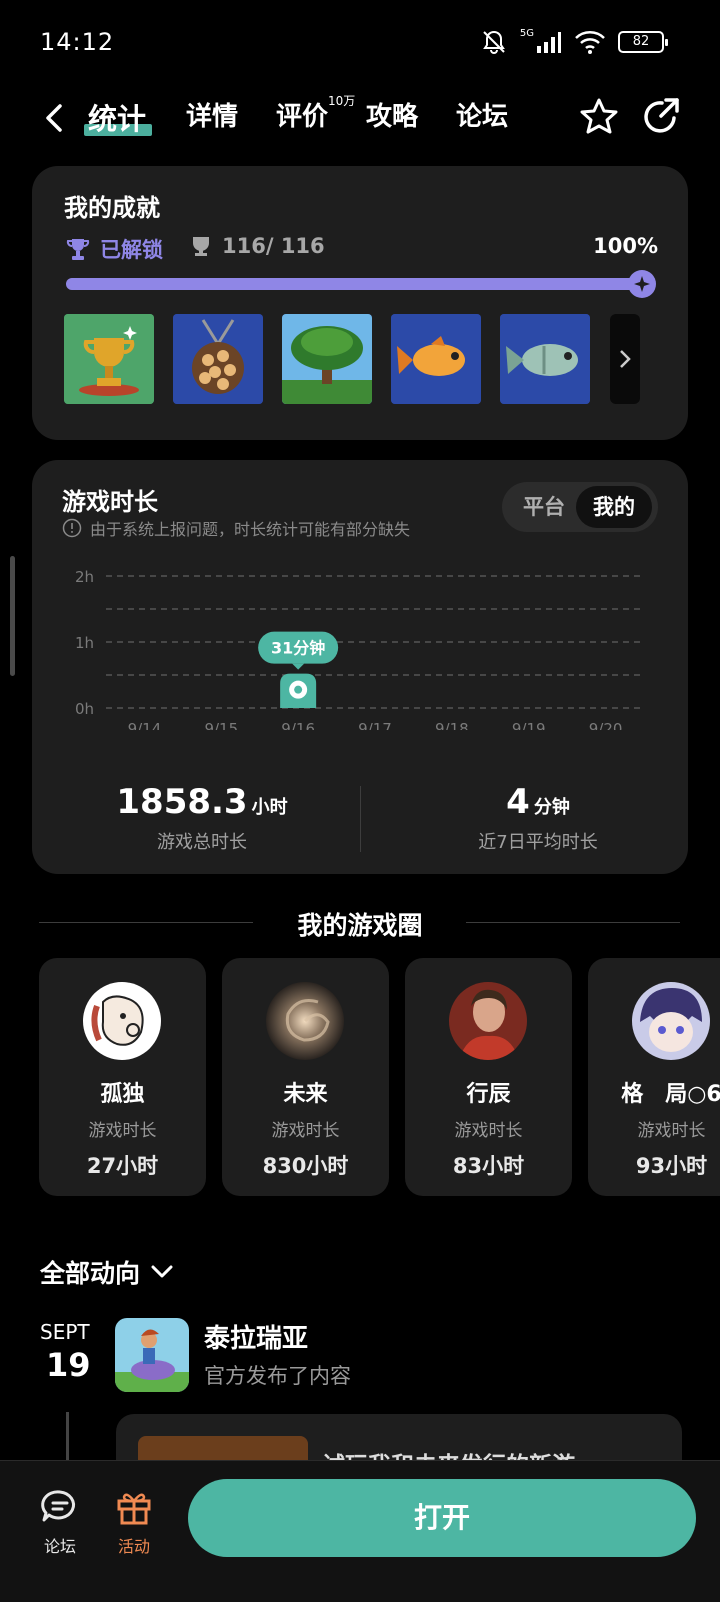 This screenshot has height=1602, width=720. Describe the element at coordinates (212, 114) in the screenshot. I see `tab-details: 详情` at that location.